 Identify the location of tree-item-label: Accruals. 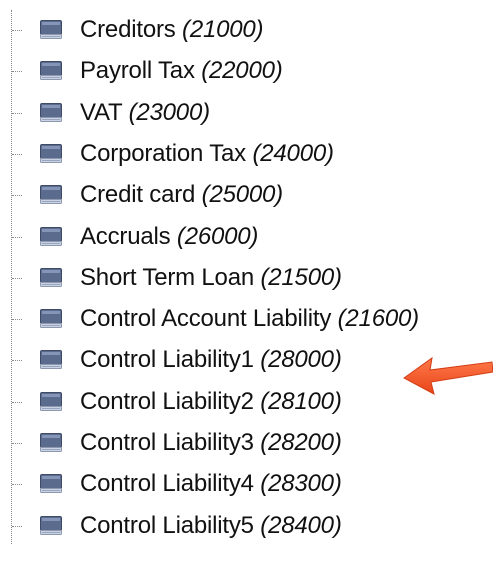
(125, 236).